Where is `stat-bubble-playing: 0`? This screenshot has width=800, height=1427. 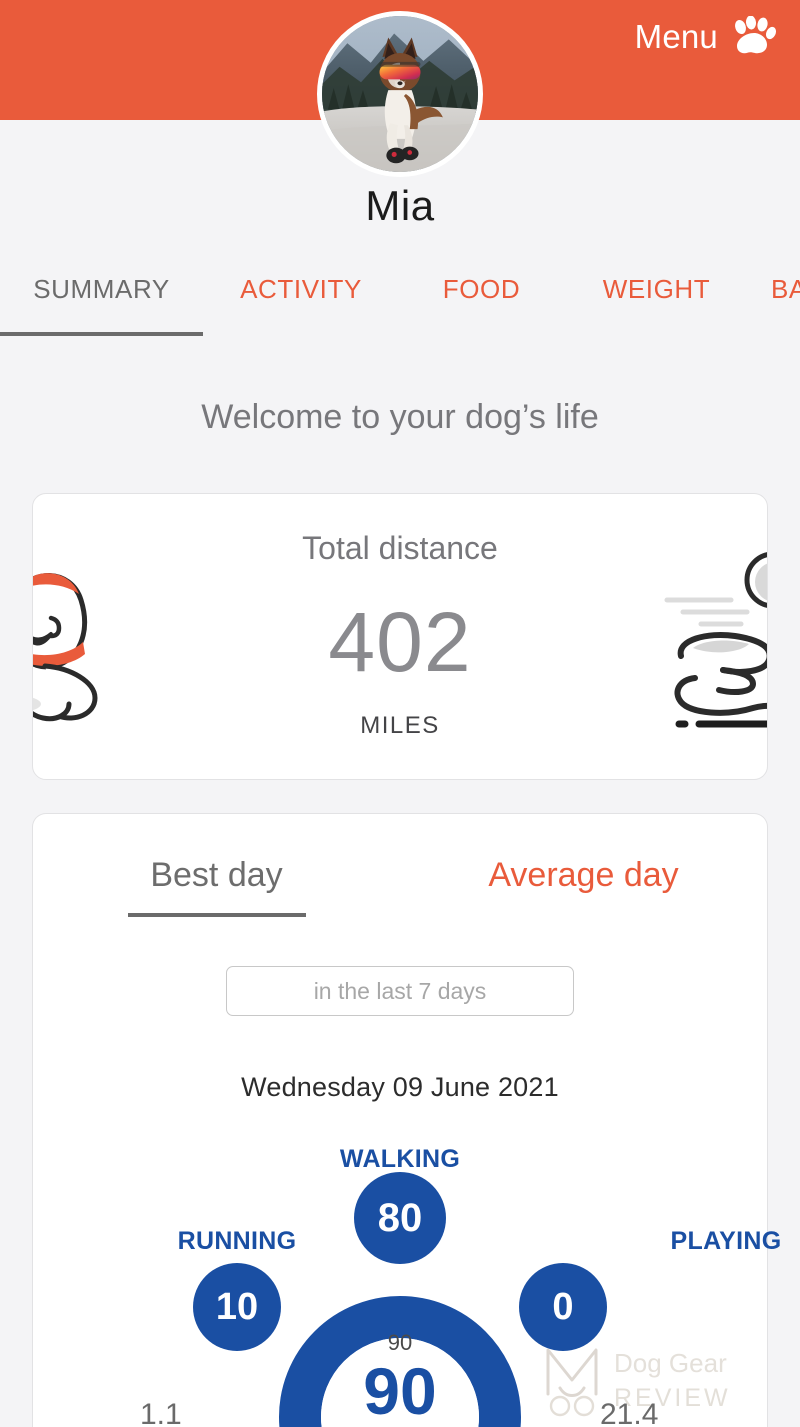
stat-bubble-playing: 0 is located at coordinates (563, 1307).